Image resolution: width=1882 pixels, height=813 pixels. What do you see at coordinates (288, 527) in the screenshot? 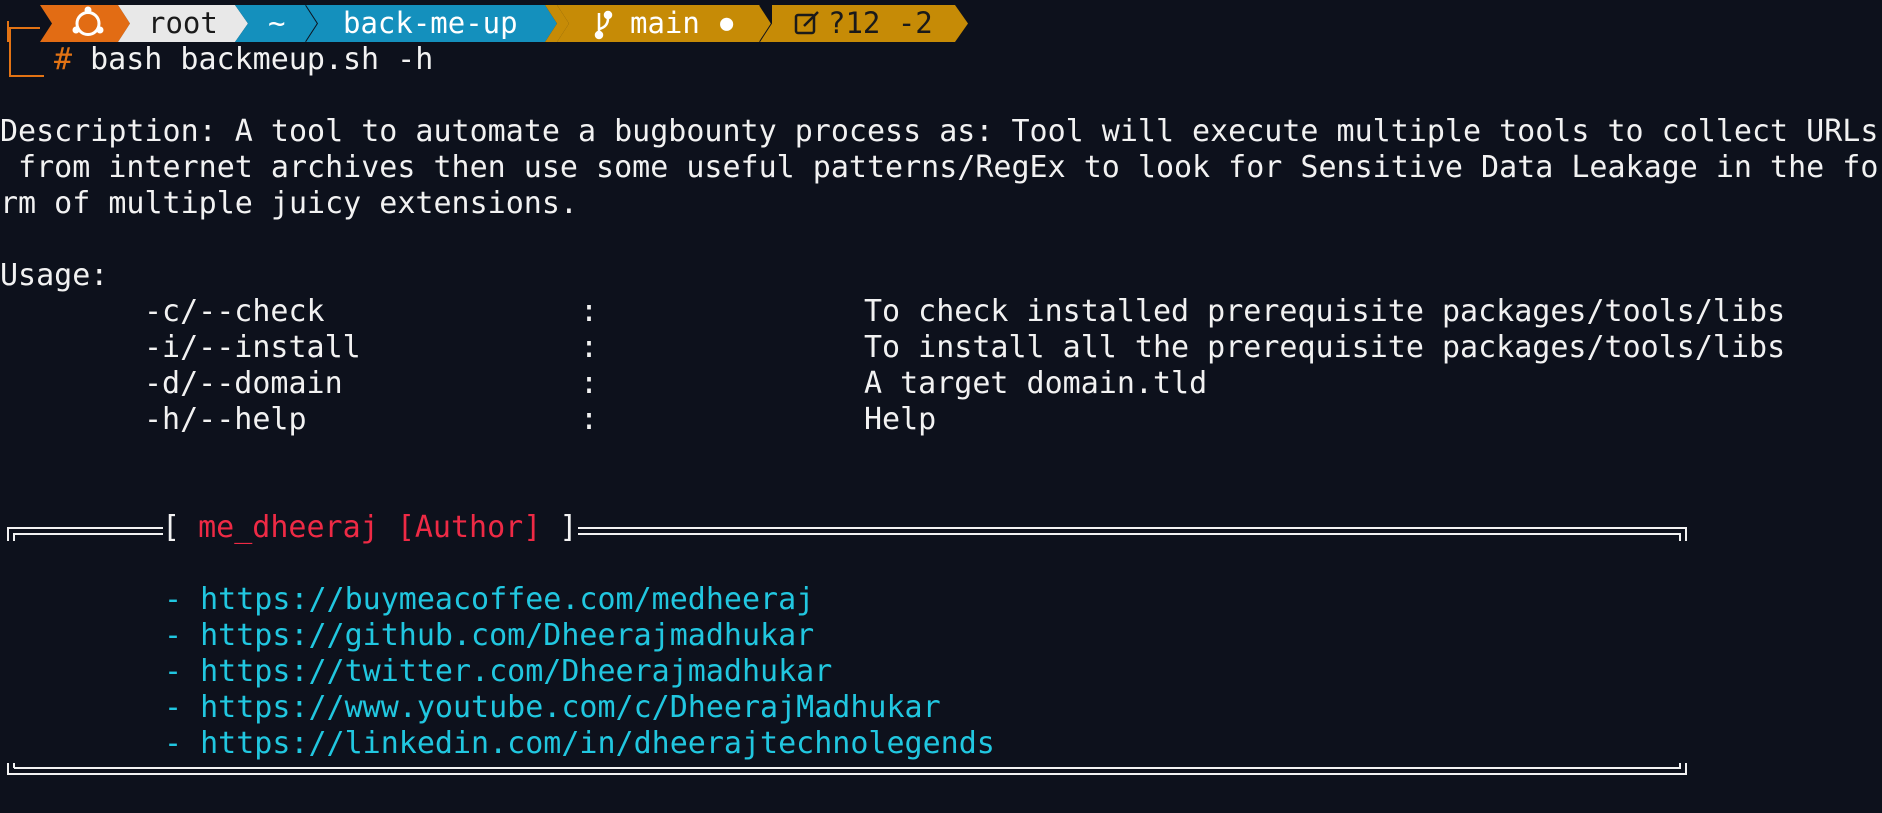
I see `author-name: me_dheeraj` at bounding box center [288, 527].